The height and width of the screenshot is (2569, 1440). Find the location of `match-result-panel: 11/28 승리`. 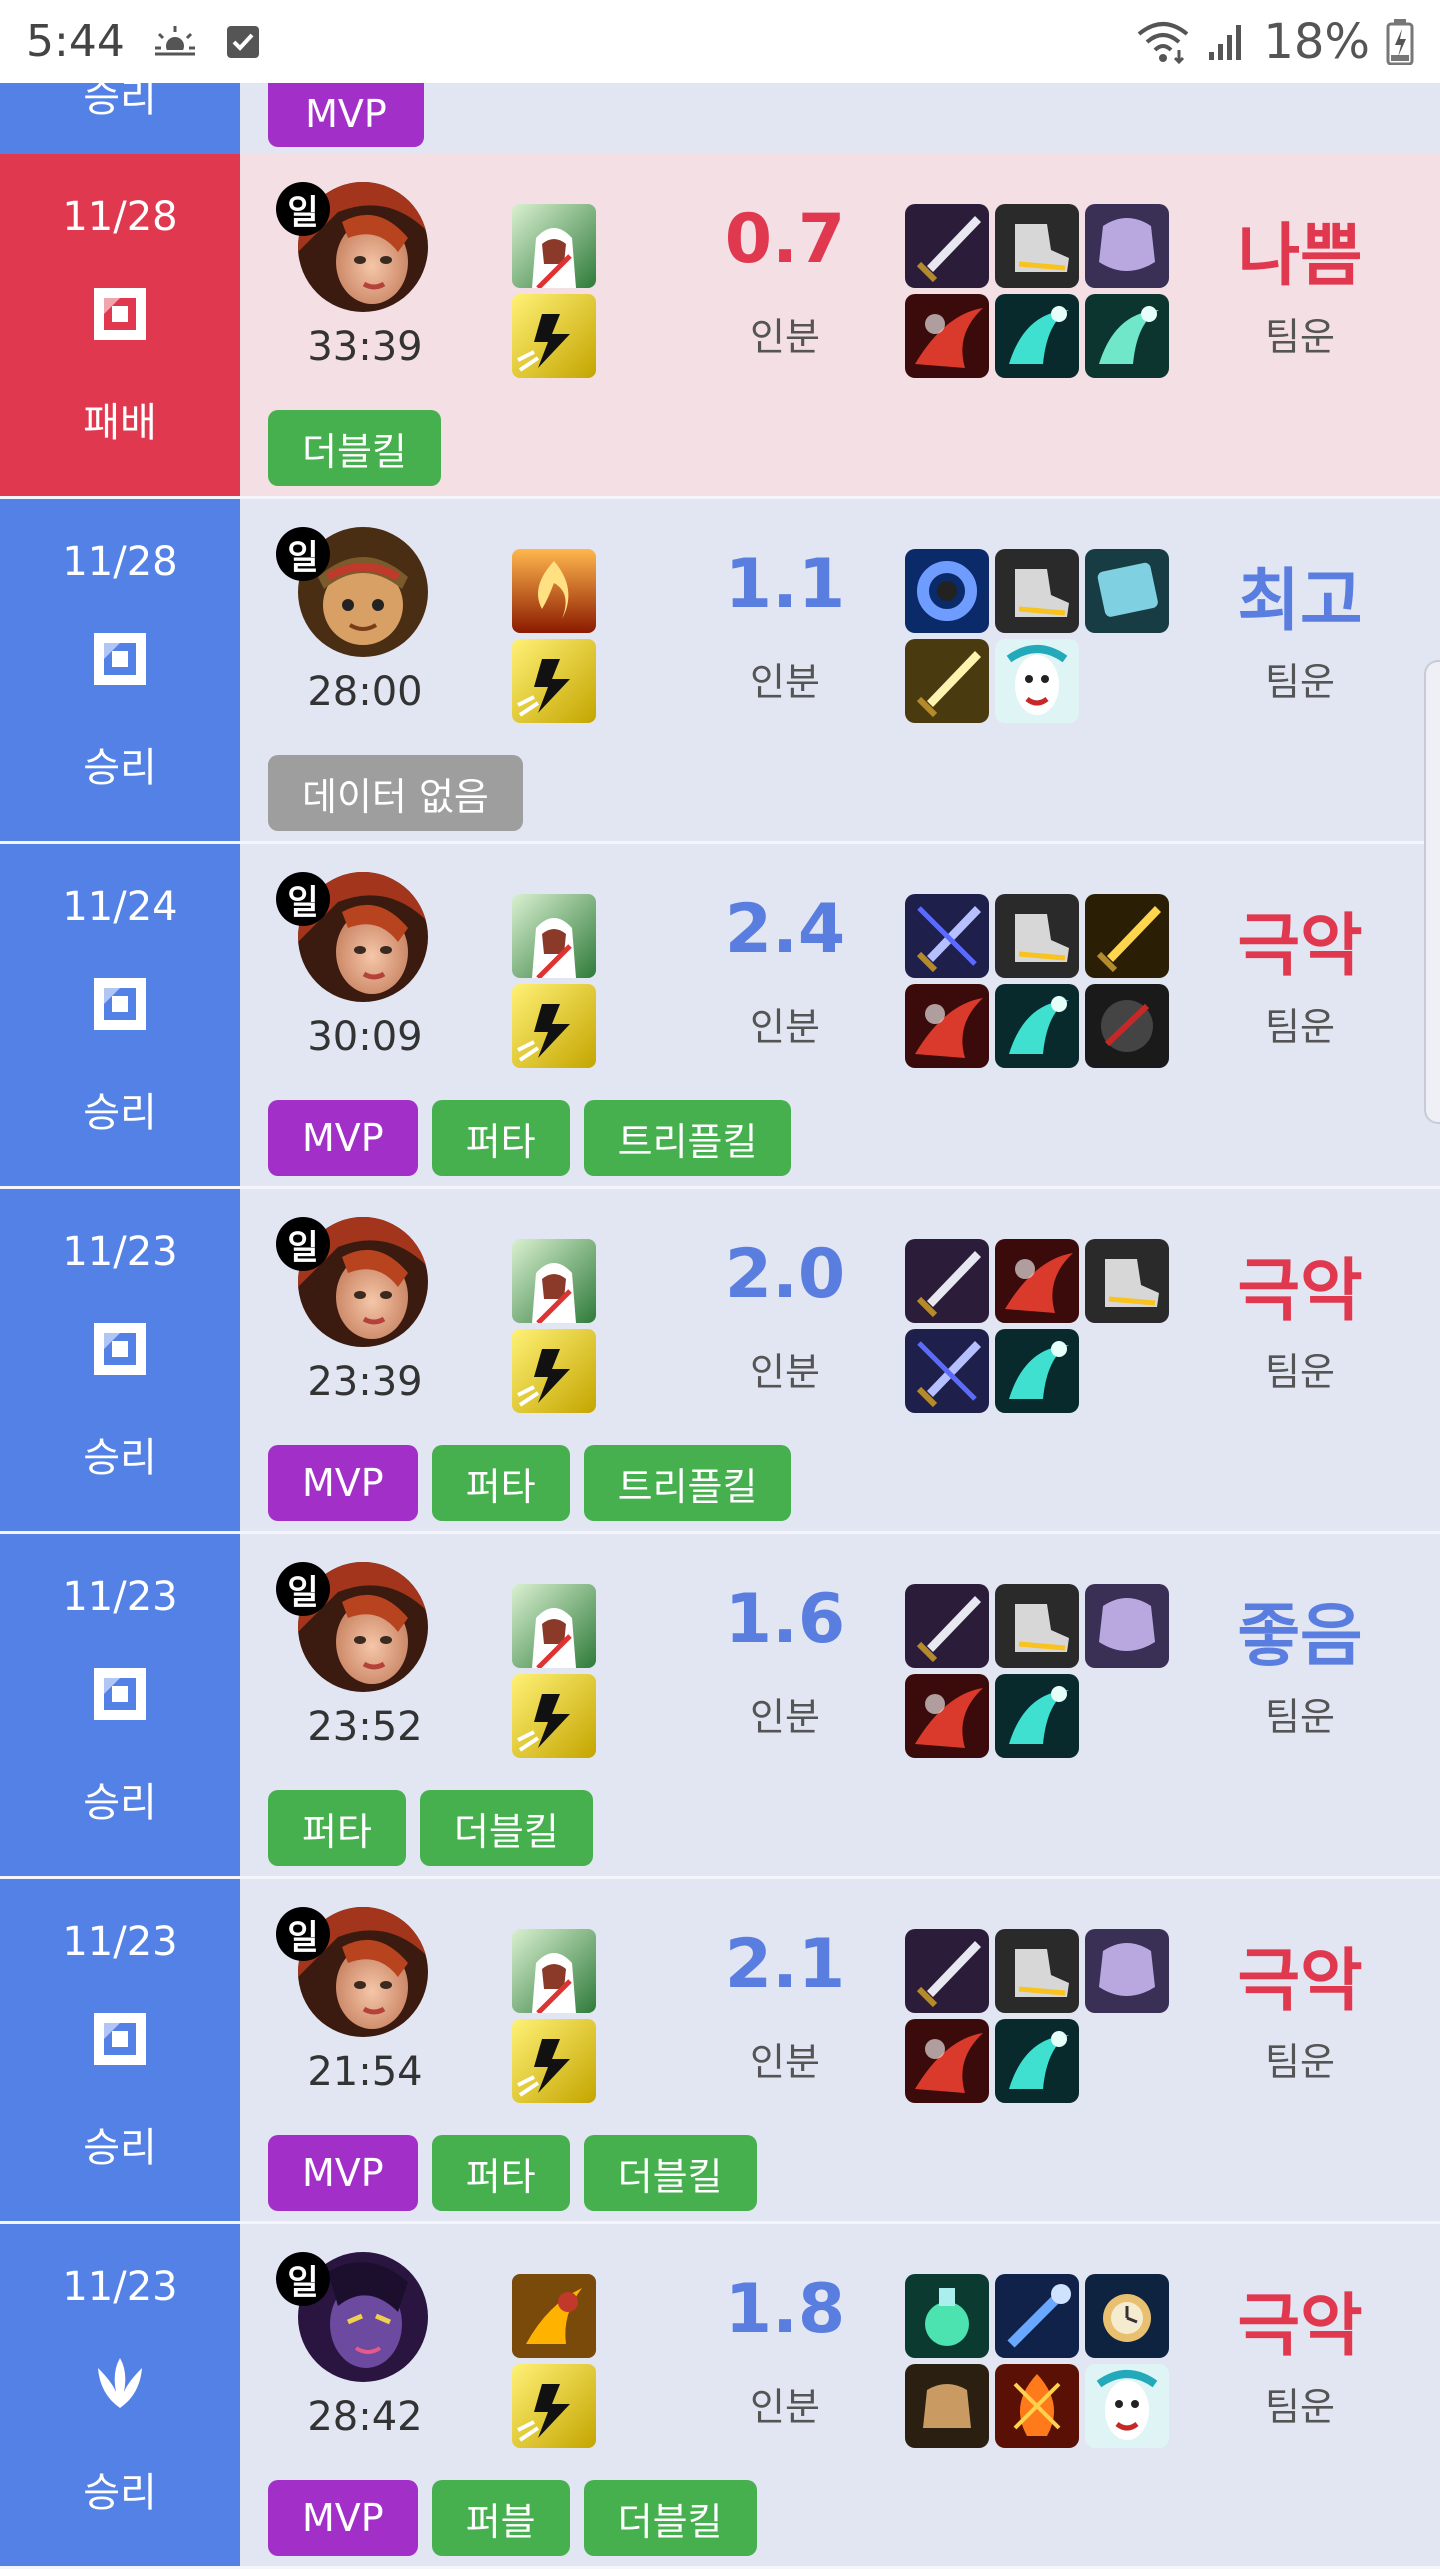

match-result-panel: 11/28 승리 is located at coordinates (120, 670).